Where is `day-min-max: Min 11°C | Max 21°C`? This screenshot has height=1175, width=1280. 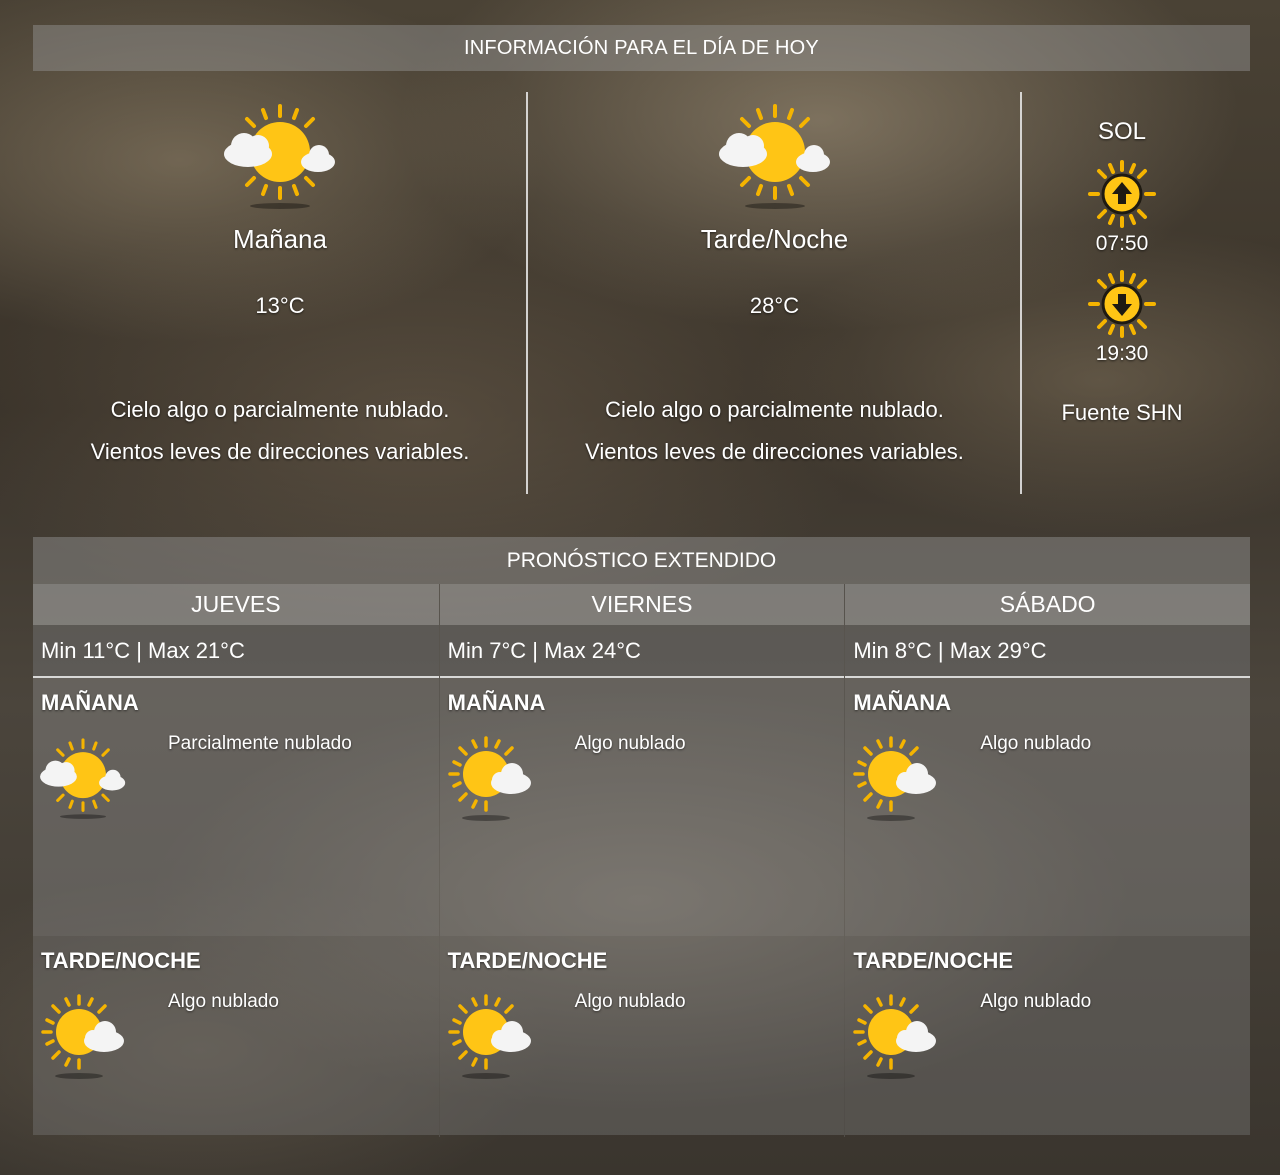 day-min-max: Min 11°C | Max 21°C is located at coordinates (236, 651).